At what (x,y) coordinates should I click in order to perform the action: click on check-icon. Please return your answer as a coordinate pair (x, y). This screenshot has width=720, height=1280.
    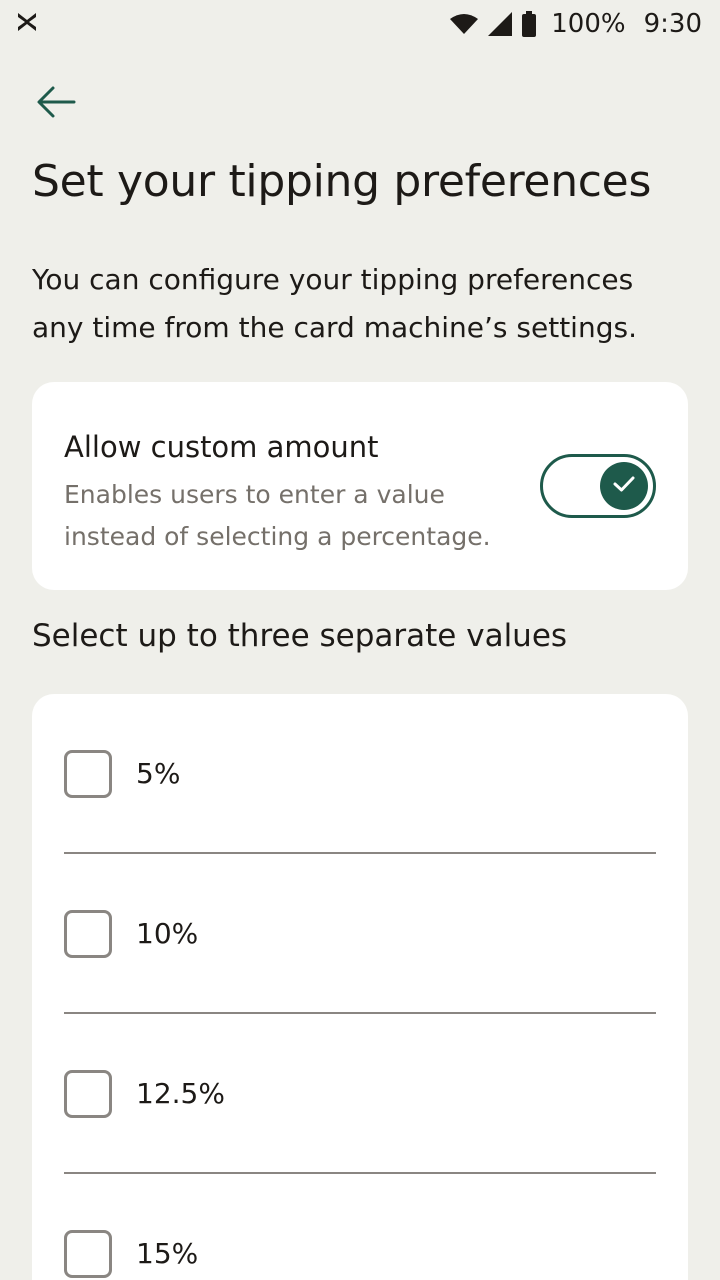
    Looking at the image, I should click on (624, 486).